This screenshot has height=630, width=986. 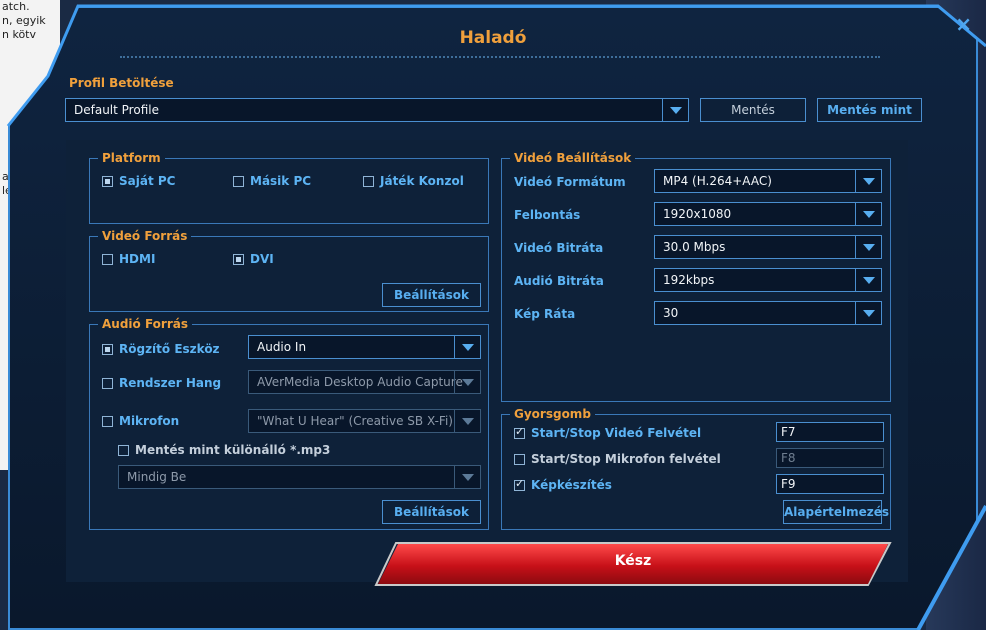 What do you see at coordinates (633, 564) in the screenshot?
I see `done-button: Kész` at bounding box center [633, 564].